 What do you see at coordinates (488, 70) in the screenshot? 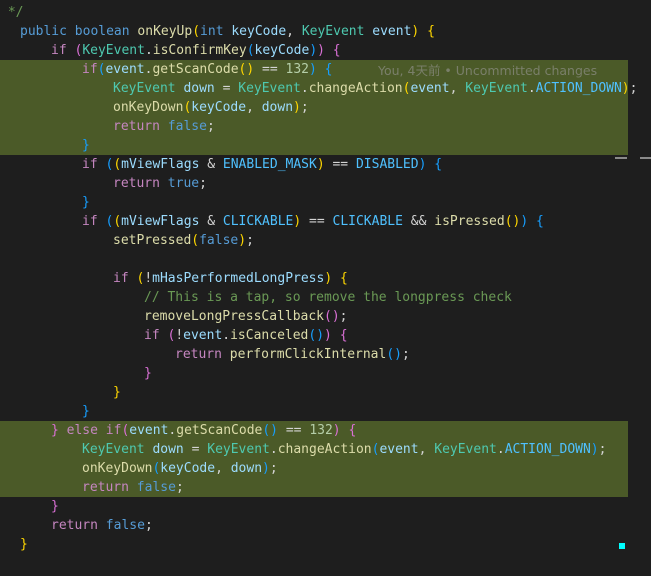
I see `git-blame-annotation: You, 4天前 • Uncommitted changes` at bounding box center [488, 70].